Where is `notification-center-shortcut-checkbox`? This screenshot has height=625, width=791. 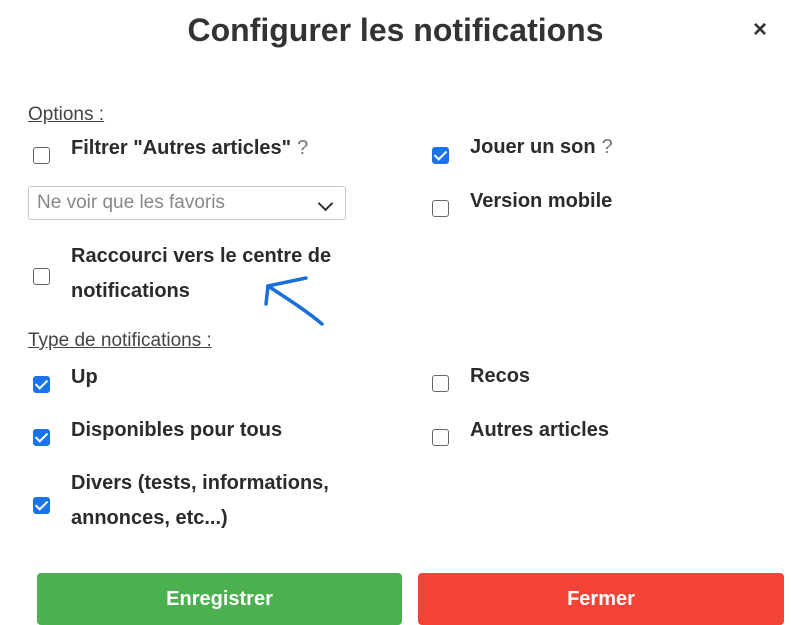 notification-center-shortcut-checkbox is located at coordinates (41, 276).